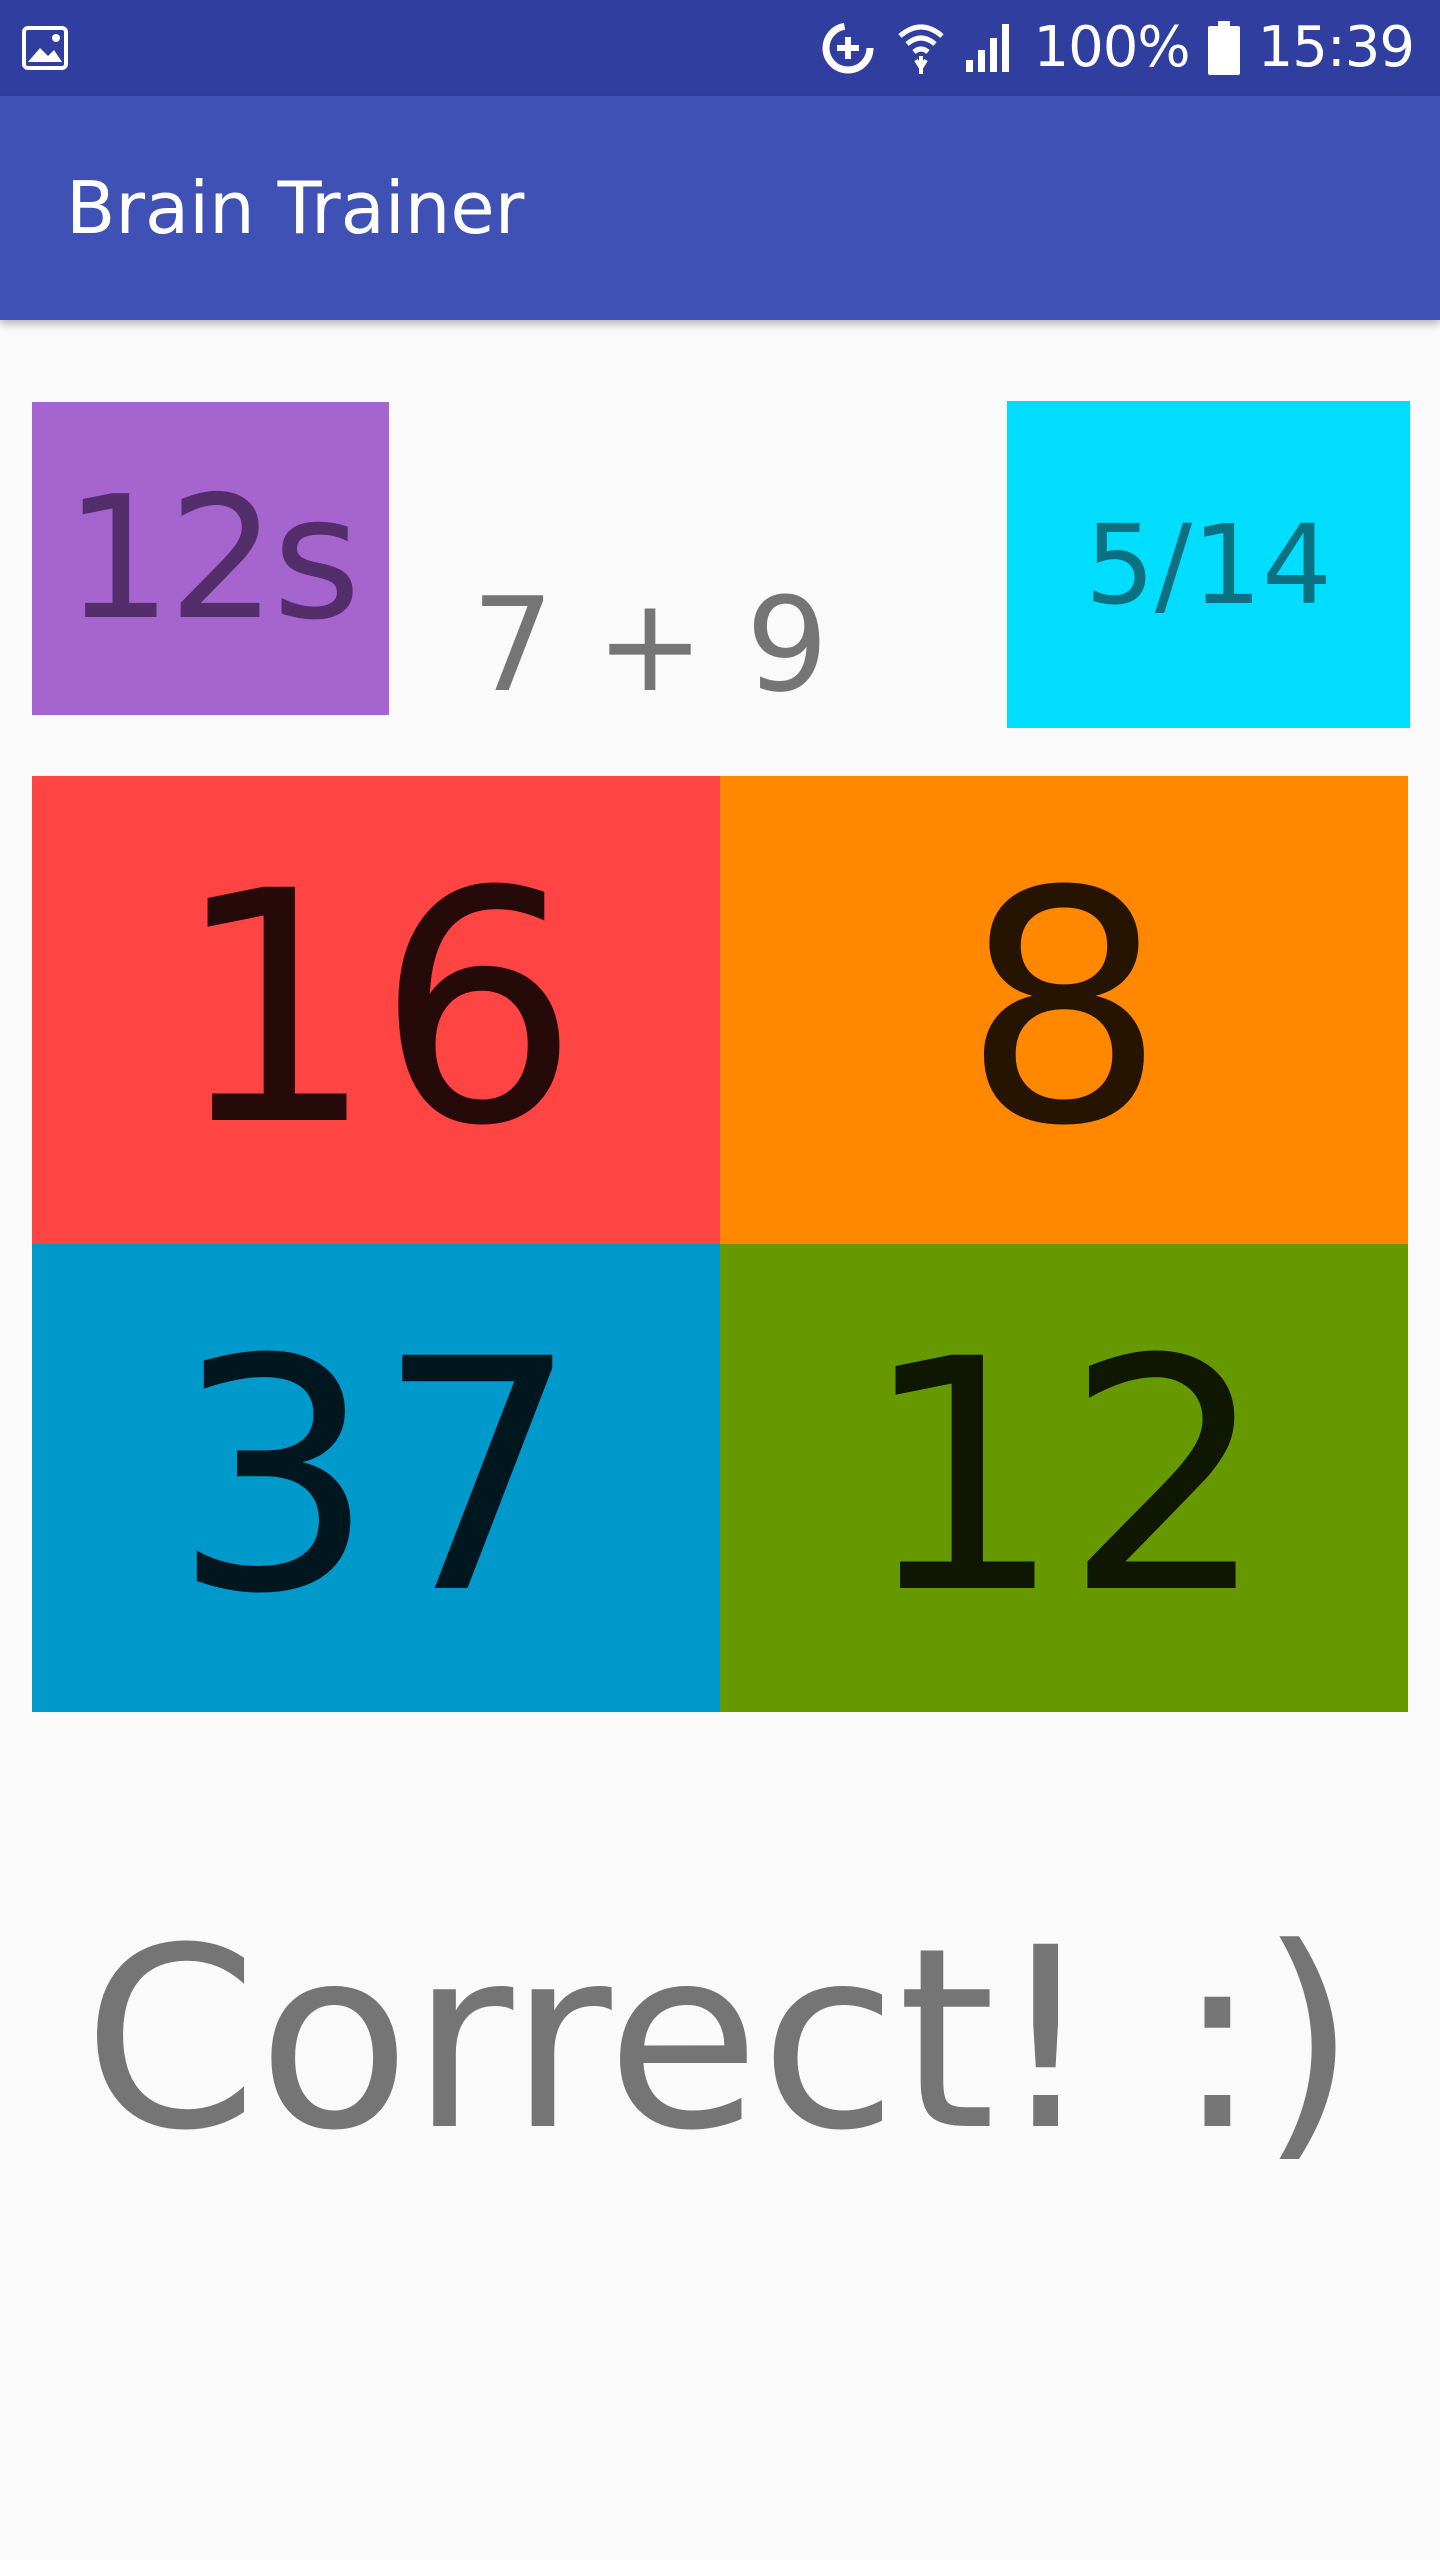  What do you see at coordinates (45, 48) in the screenshot?
I see `image-notification-icon` at bounding box center [45, 48].